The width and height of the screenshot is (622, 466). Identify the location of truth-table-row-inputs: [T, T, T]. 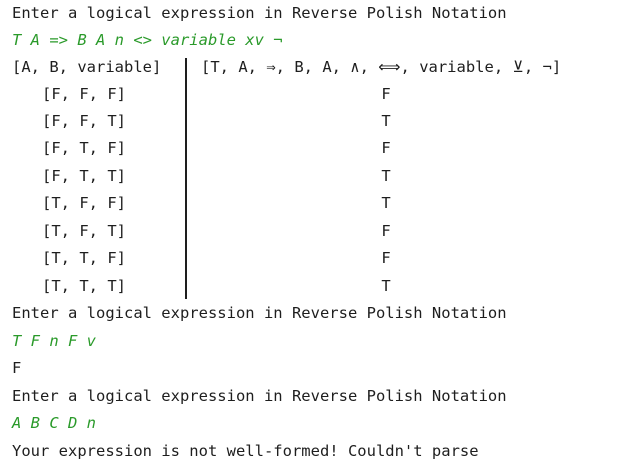
(84, 286).